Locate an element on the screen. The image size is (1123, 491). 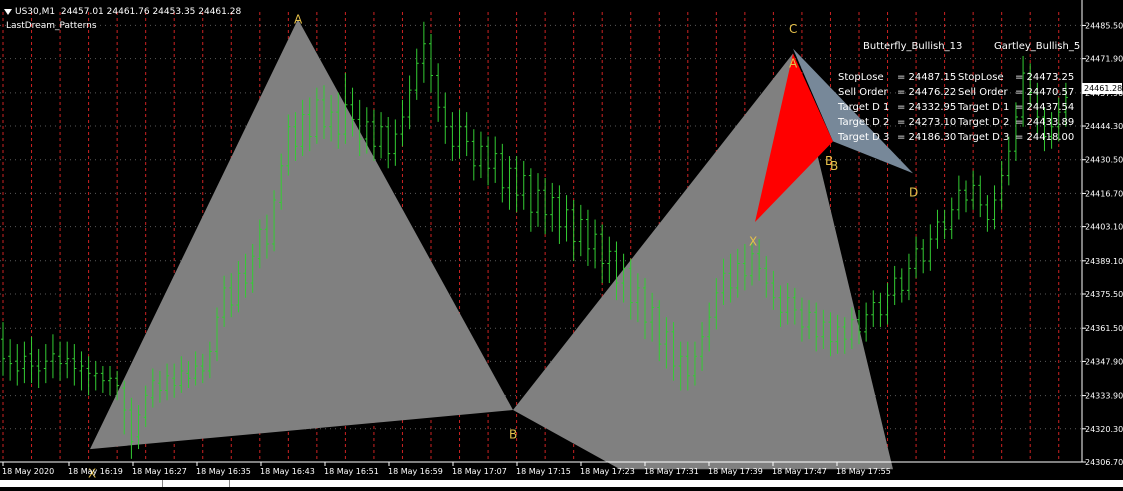
panel-title-left: Butterfly_Bullish_13 is located at coordinates (913, 46).